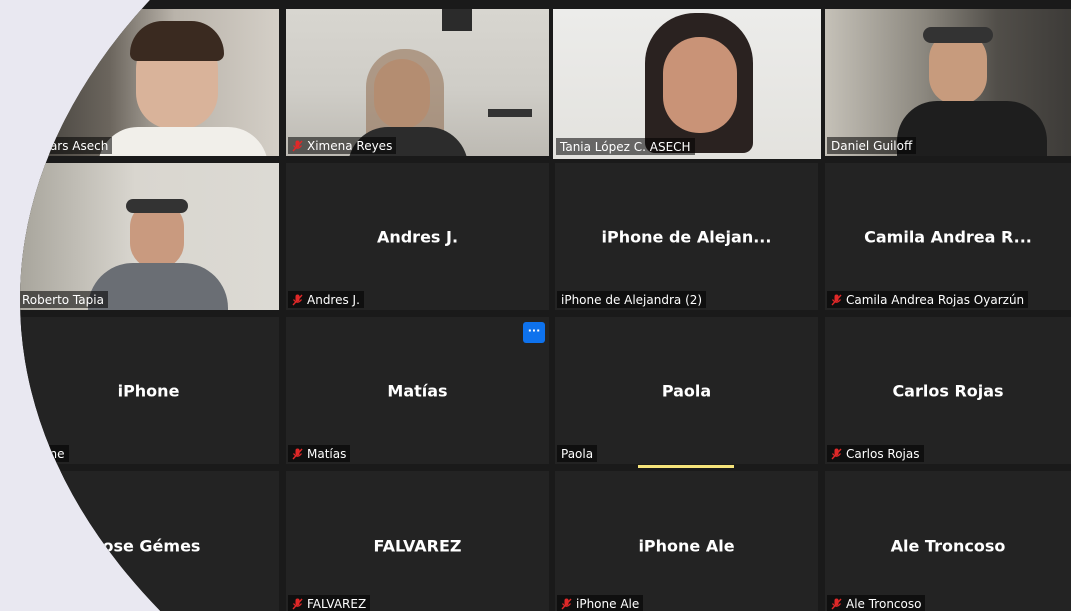 This screenshot has width=1071, height=611. Describe the element at coordinates (632, 299) in the screenshot. I see `participant-name-label: iPhone de Alejandra (2)` at that location.